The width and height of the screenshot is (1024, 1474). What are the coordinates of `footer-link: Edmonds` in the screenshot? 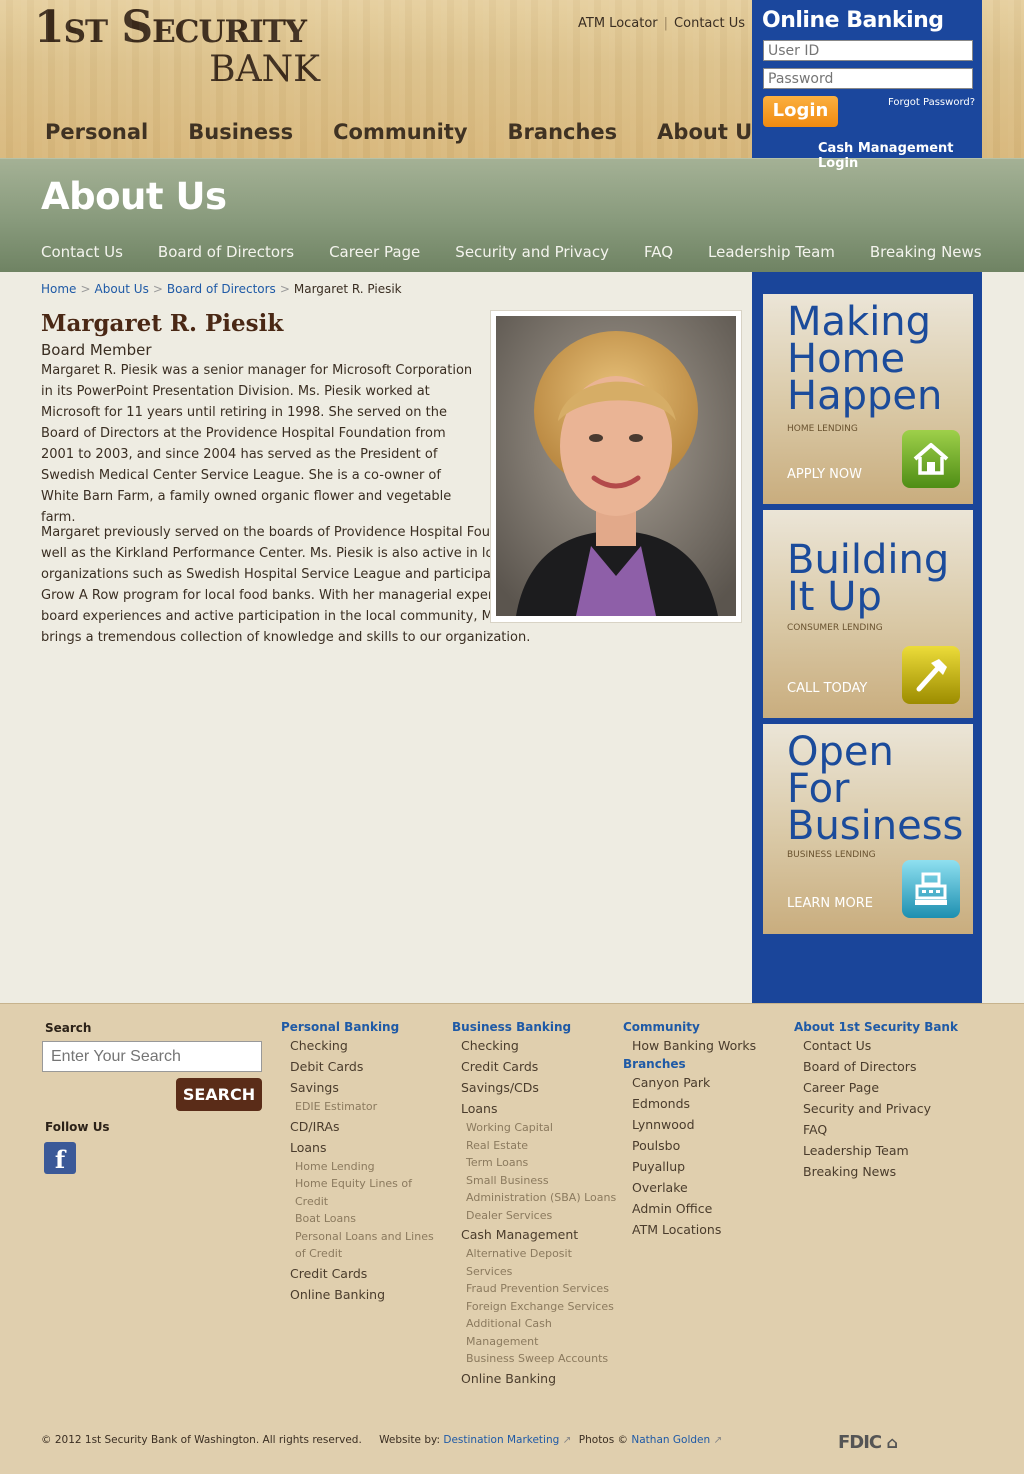 It's located at (703, 1103).